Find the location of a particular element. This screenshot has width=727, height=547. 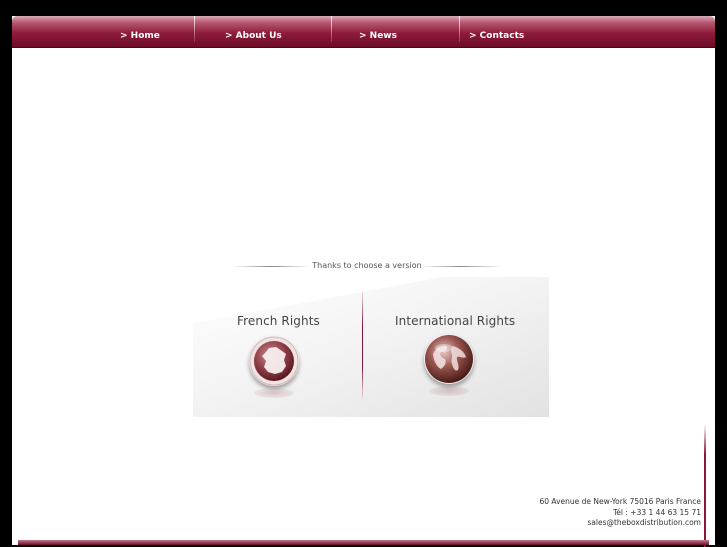

panel-divider is located at coordinates (362, 344).